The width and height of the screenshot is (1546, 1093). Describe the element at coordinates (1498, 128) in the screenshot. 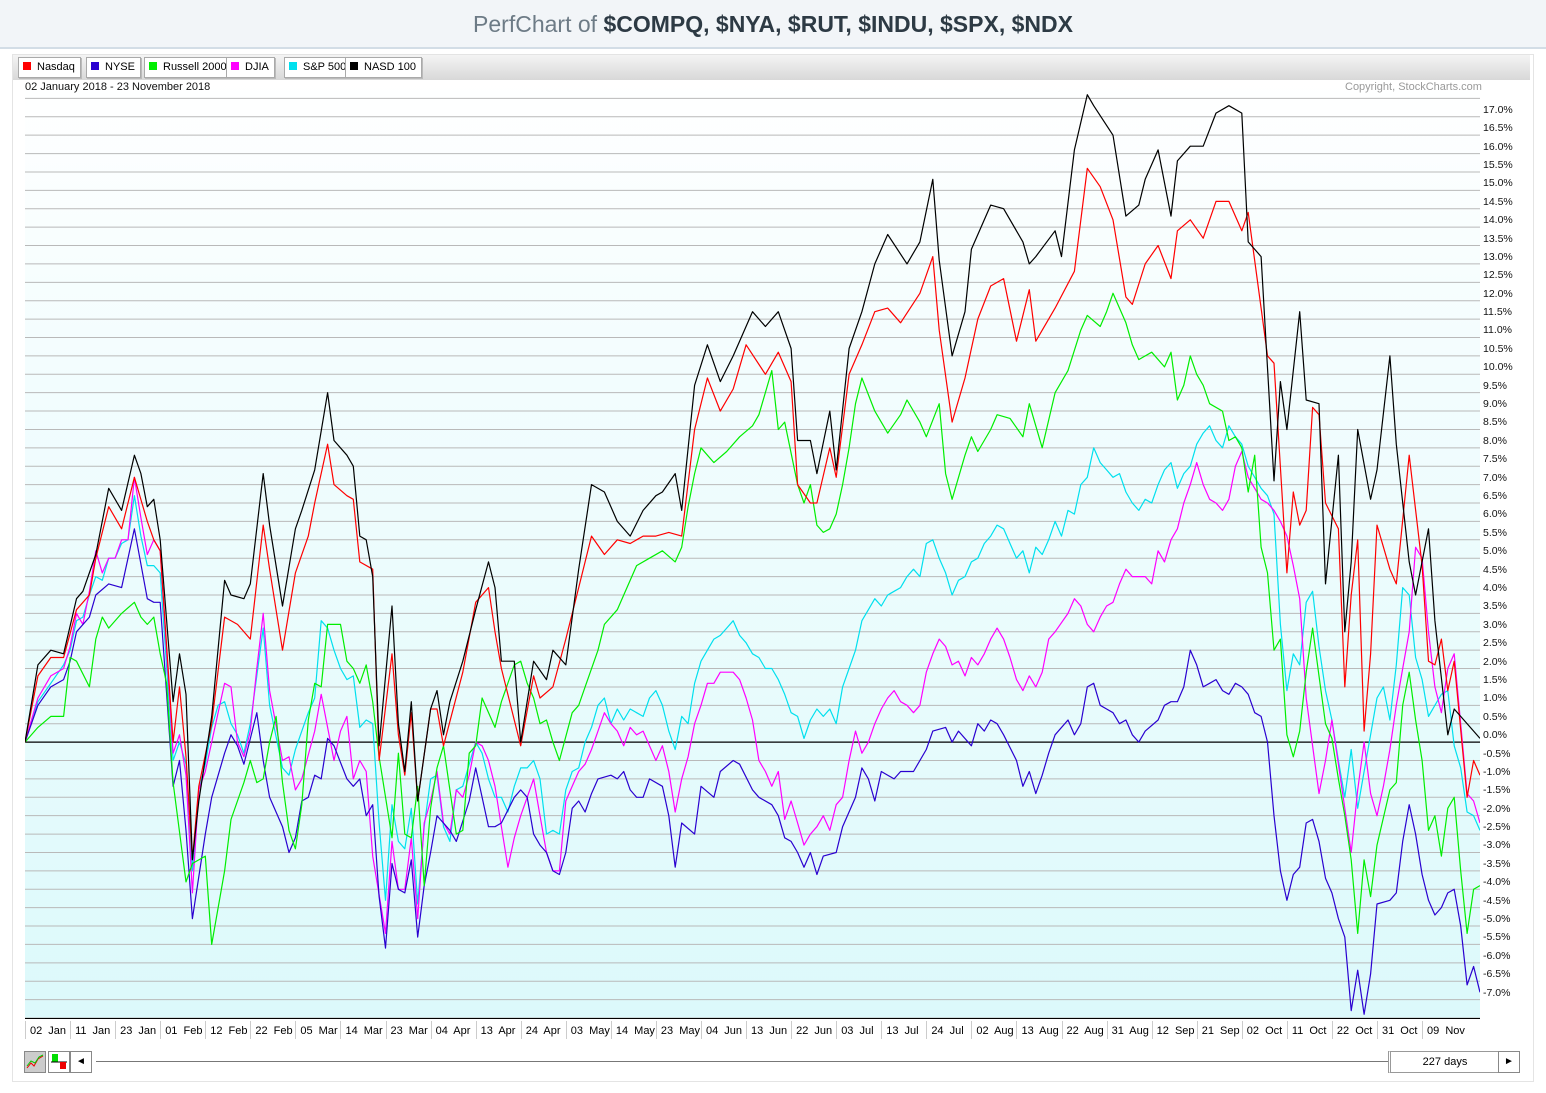

I see `y-tick-label: 16.5%` at that location.